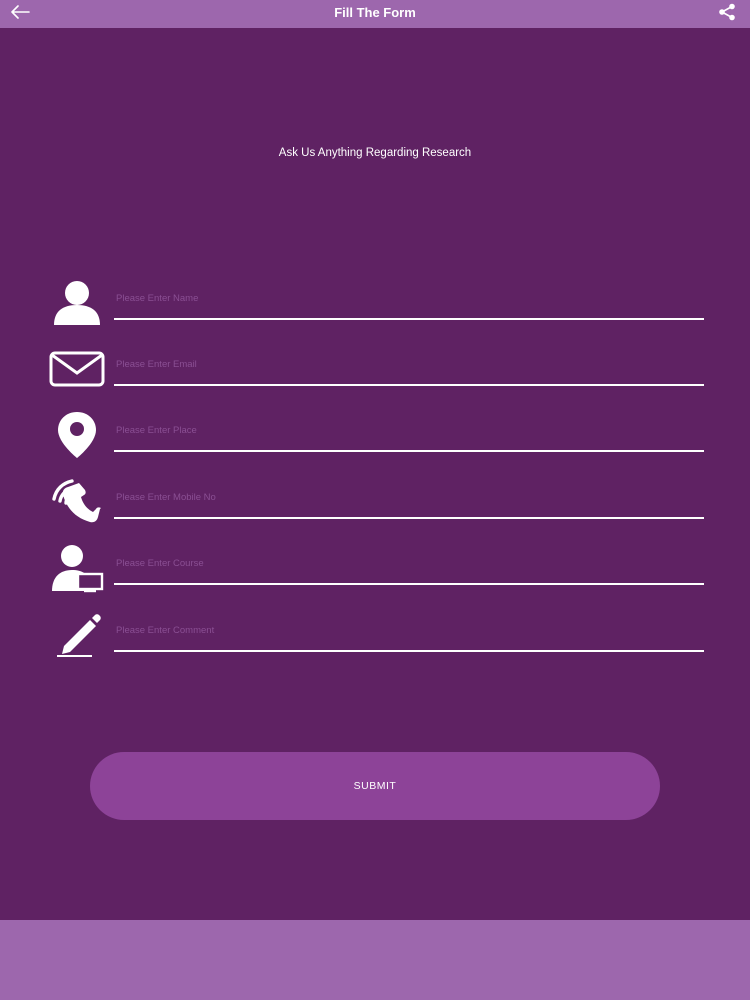 The height and width of the screenshot is (1000, 750). Describe the element at coordinates (77, 303) in the screenshot. I see `person-icon` at that location.